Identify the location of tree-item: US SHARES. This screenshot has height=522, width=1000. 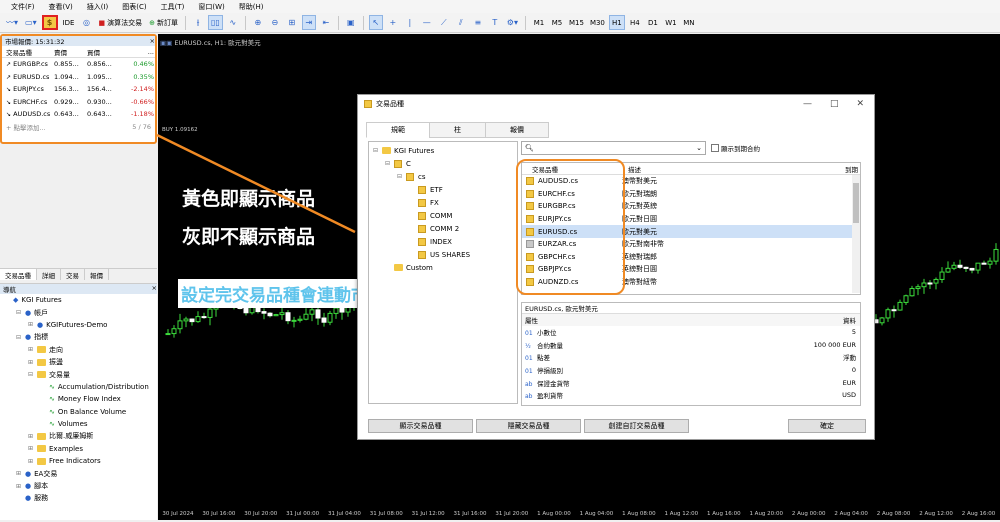
(443, 254).